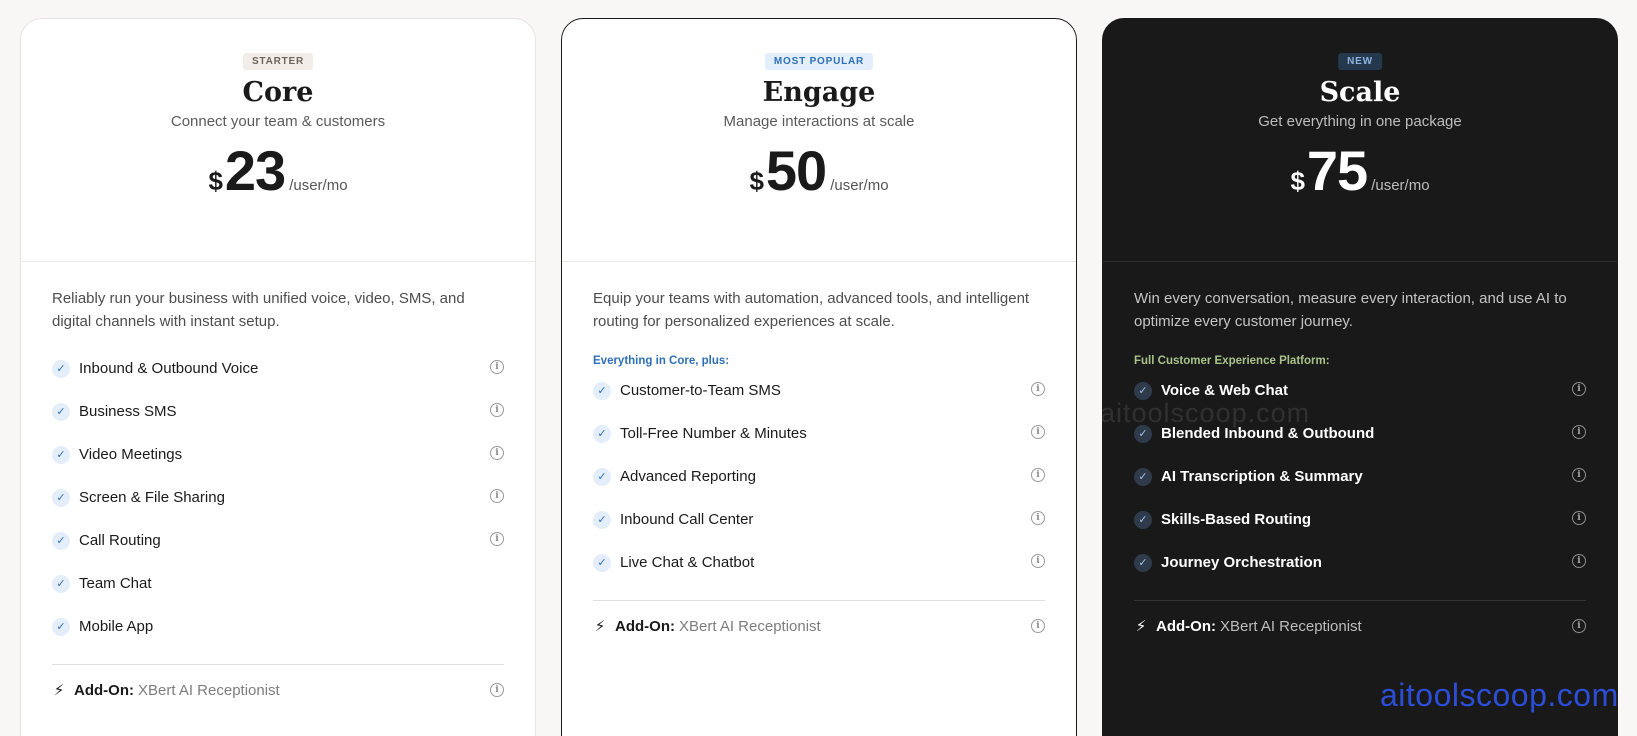  Describe the element at coordinates (713, 433) in the screenshot. I see `feature-label: Toll-Free Number & Minutes` at that location.